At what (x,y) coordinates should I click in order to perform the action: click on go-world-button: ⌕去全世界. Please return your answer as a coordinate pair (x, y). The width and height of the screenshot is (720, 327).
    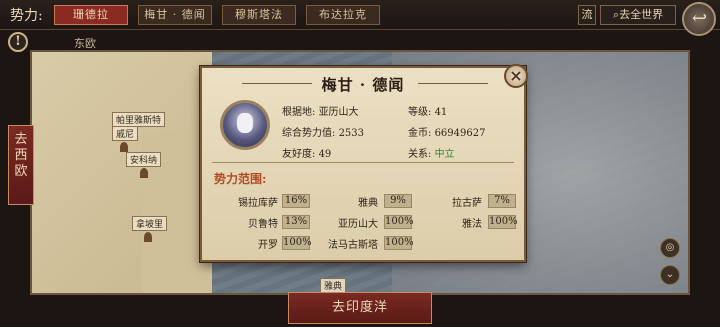
    Looking at the image, I should click on (638, 15).